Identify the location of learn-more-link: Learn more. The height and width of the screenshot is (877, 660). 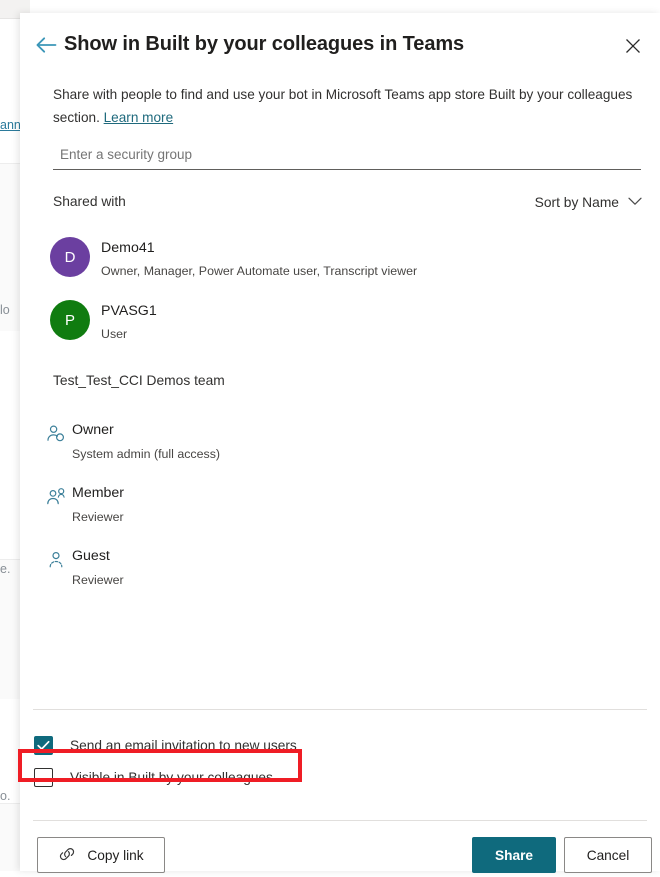
(139, 117).